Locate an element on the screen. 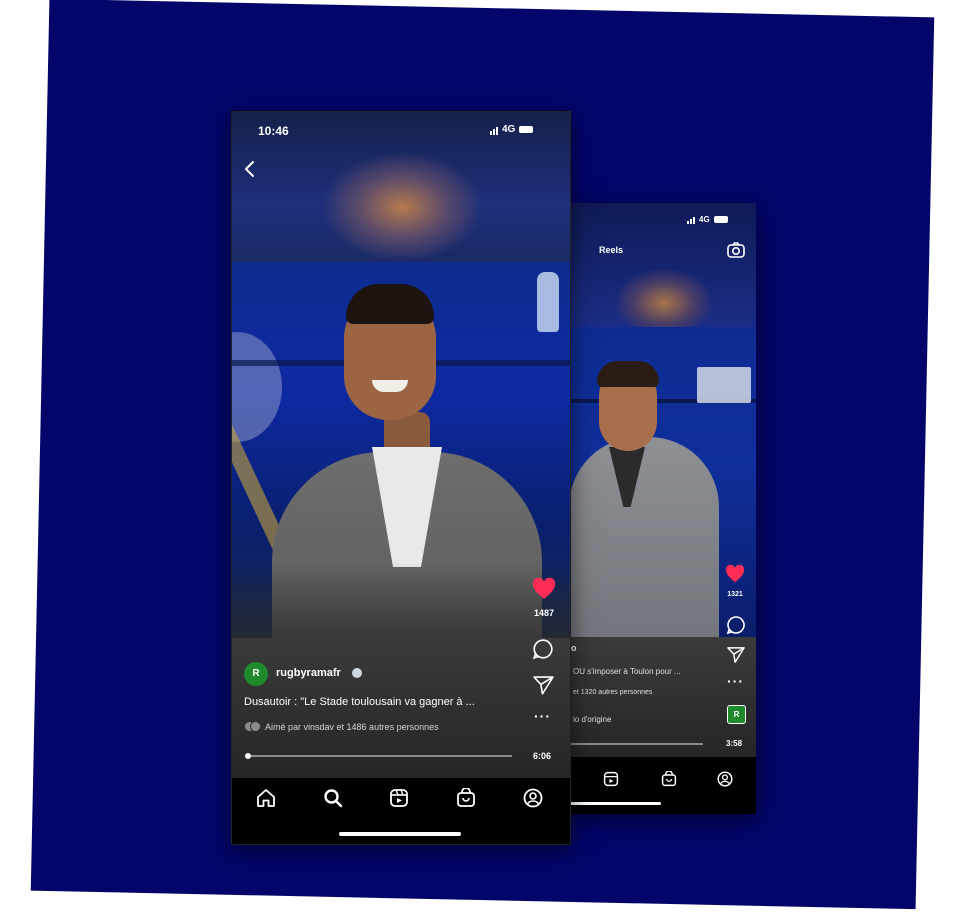  back-arrow-icon is located at coordinates (250, 169).